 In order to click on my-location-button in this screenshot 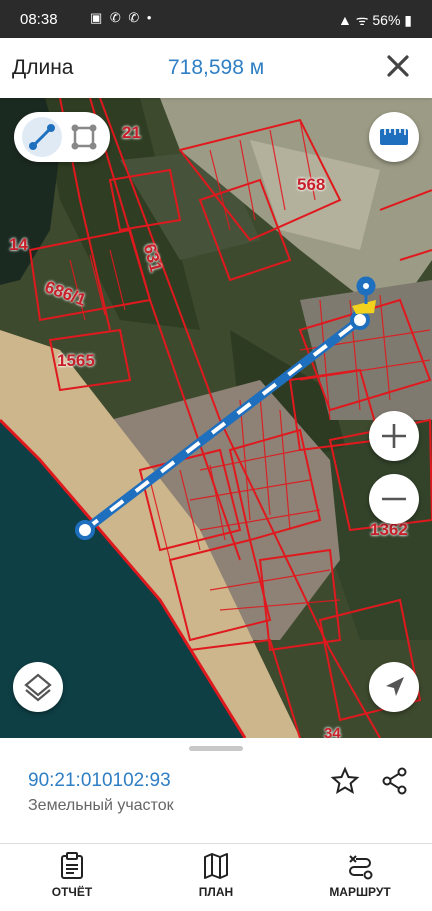, I will do `click(394, 687)`.